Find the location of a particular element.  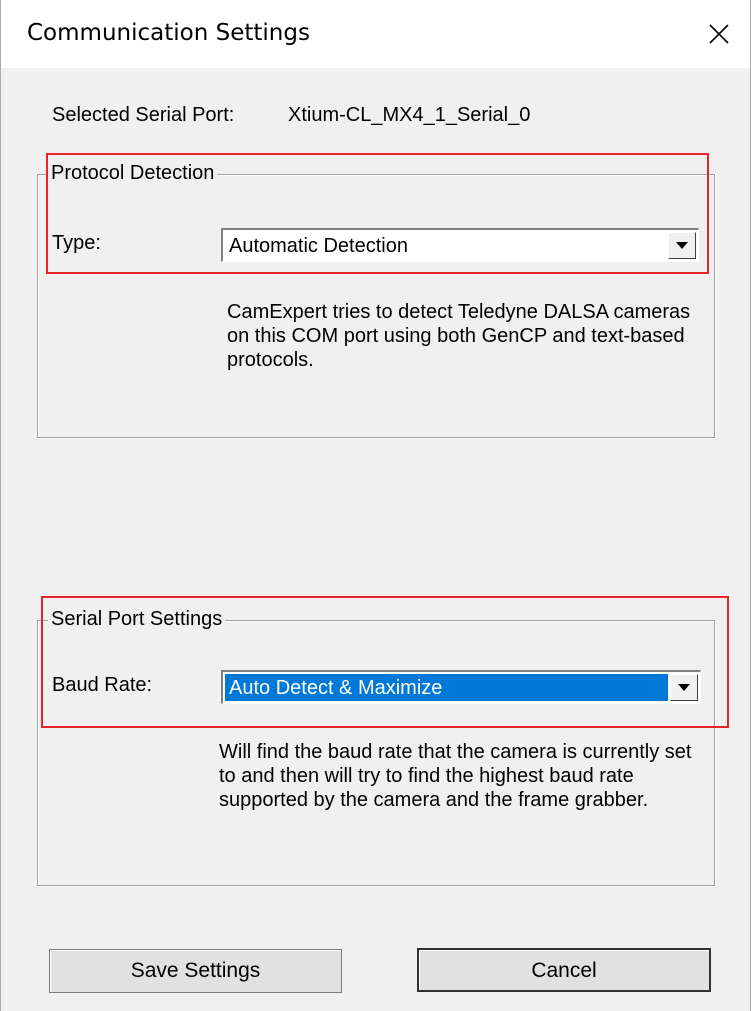

baud-rate-select-value: Auto Detect & Maximize is located at coordinates (446, 687).